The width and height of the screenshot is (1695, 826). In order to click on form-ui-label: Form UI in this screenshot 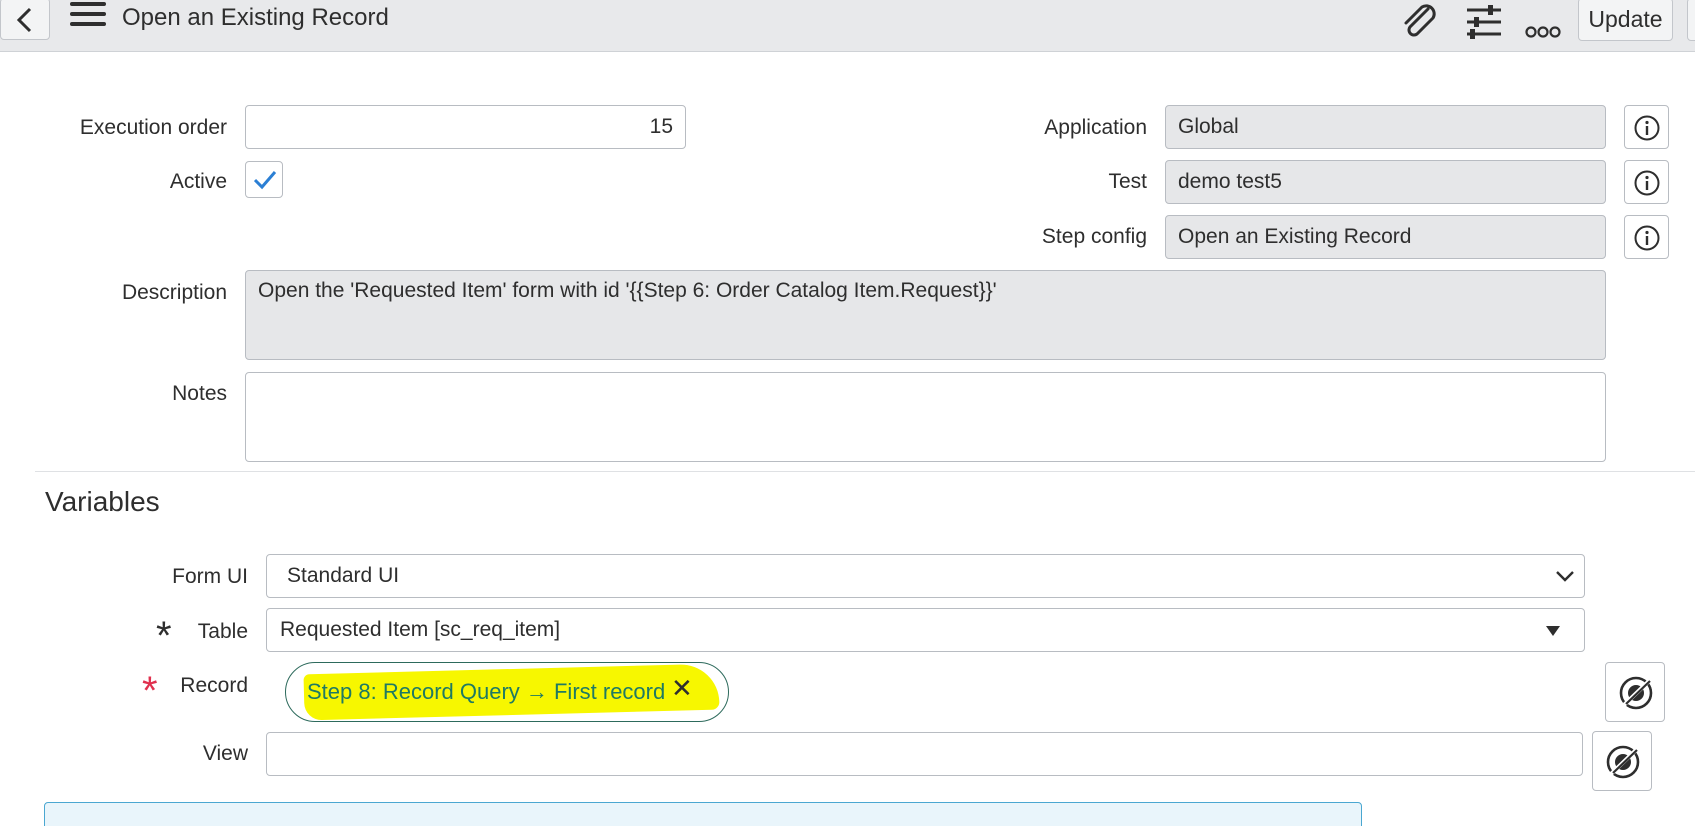, I will do `click(210, 576)`.